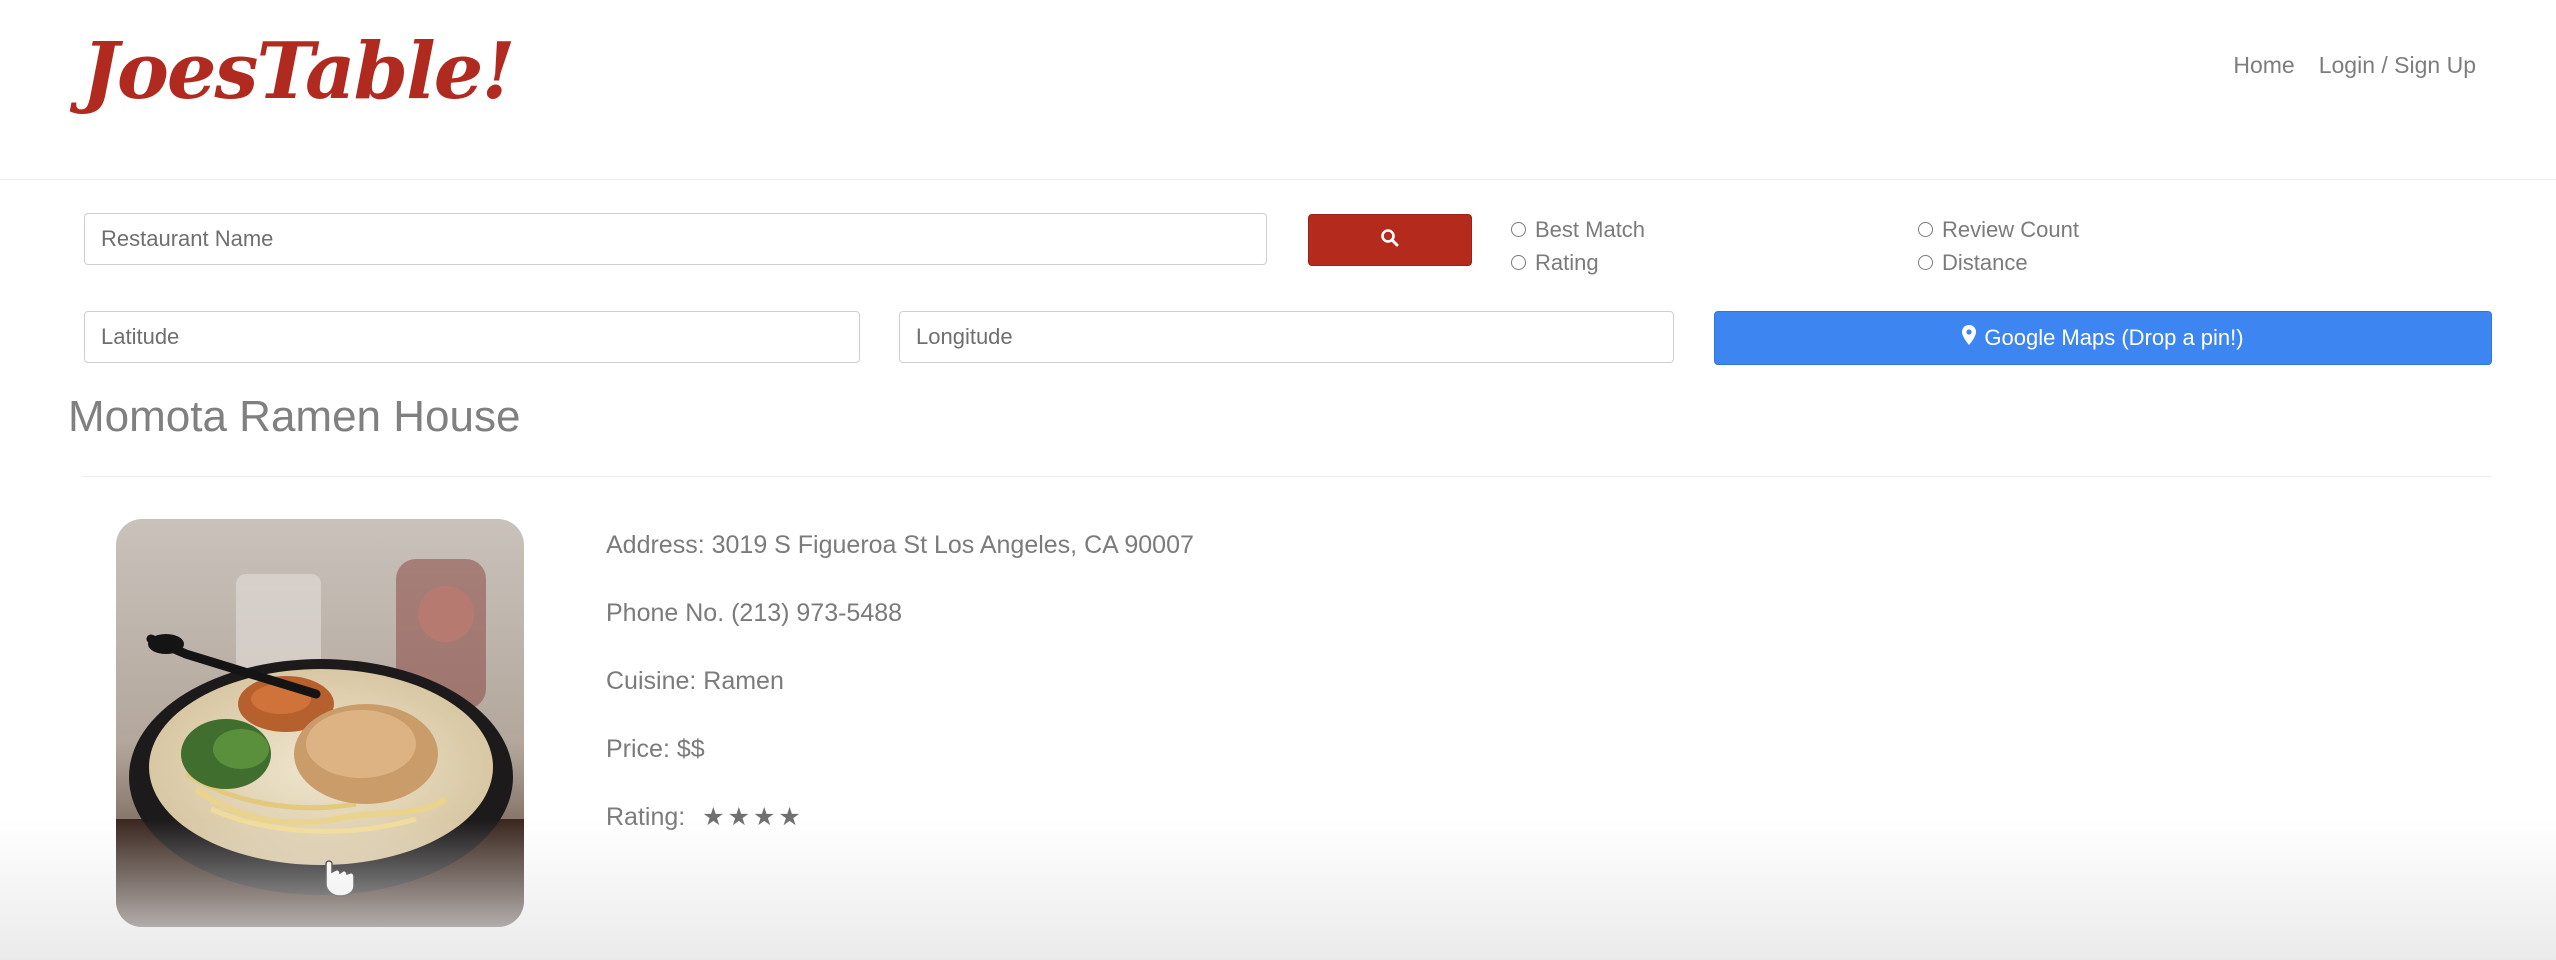  What do you see at coordinates (1969, 338) in the screenshot?
I see `map-marker-icon` at bounding box center [1969, 338].